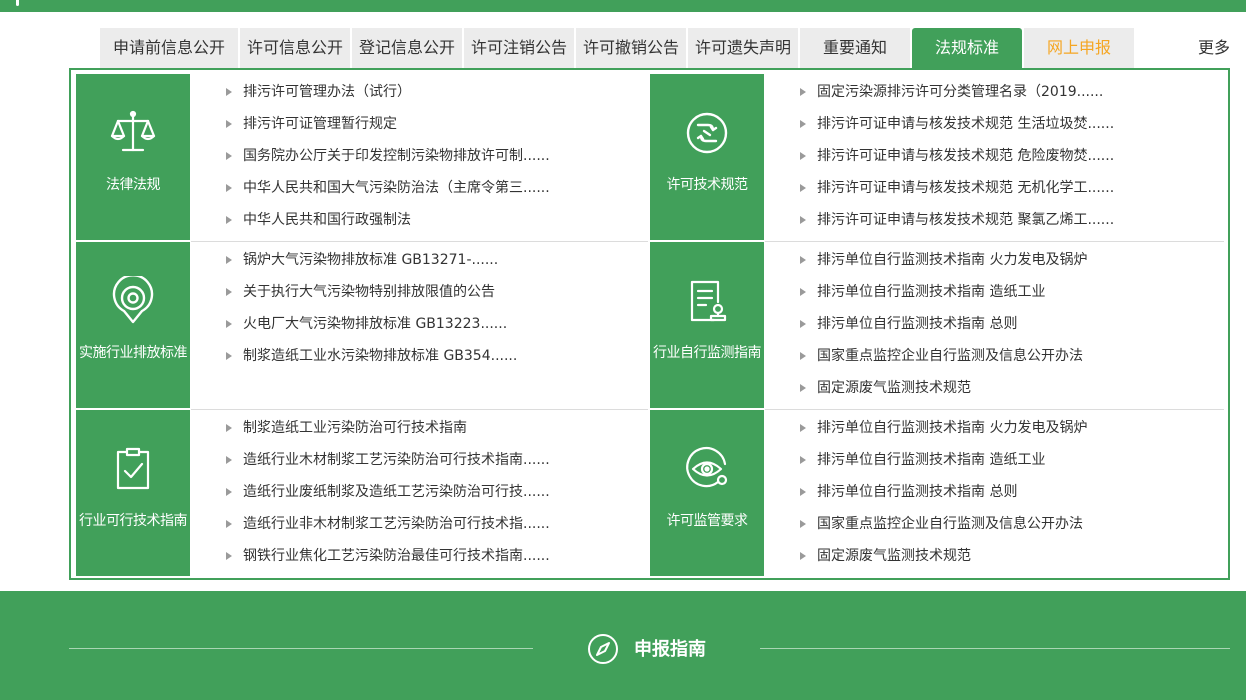 This screenshot has width=1246, height=700. I want to click on section-block-emission-standards: 实施行业排放标准, so click(133, 325).